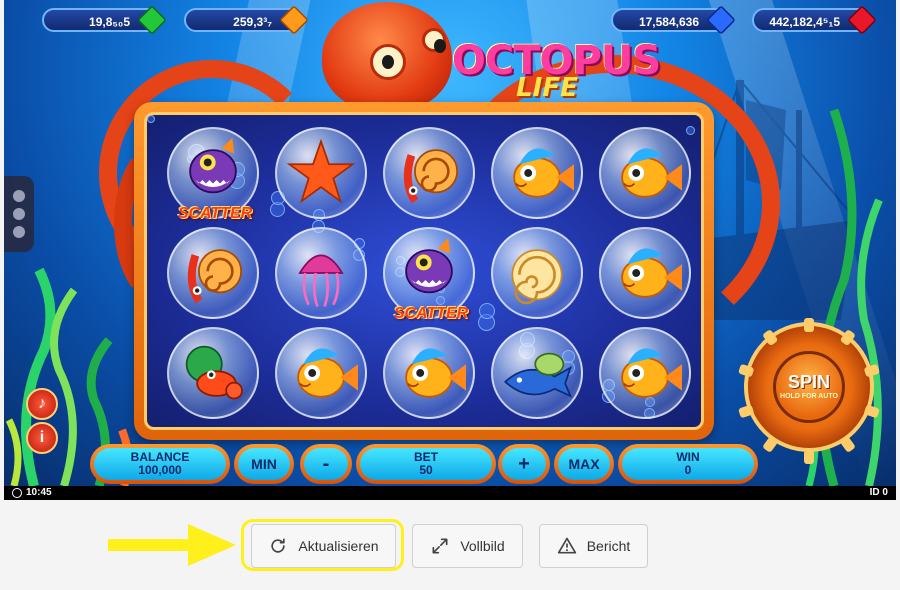 This screenshot has width=900, height=590. What do you see at coordinates (152, 20) in the screenshot?
I see `green-gem-icon` at bounding box center [152, 20].